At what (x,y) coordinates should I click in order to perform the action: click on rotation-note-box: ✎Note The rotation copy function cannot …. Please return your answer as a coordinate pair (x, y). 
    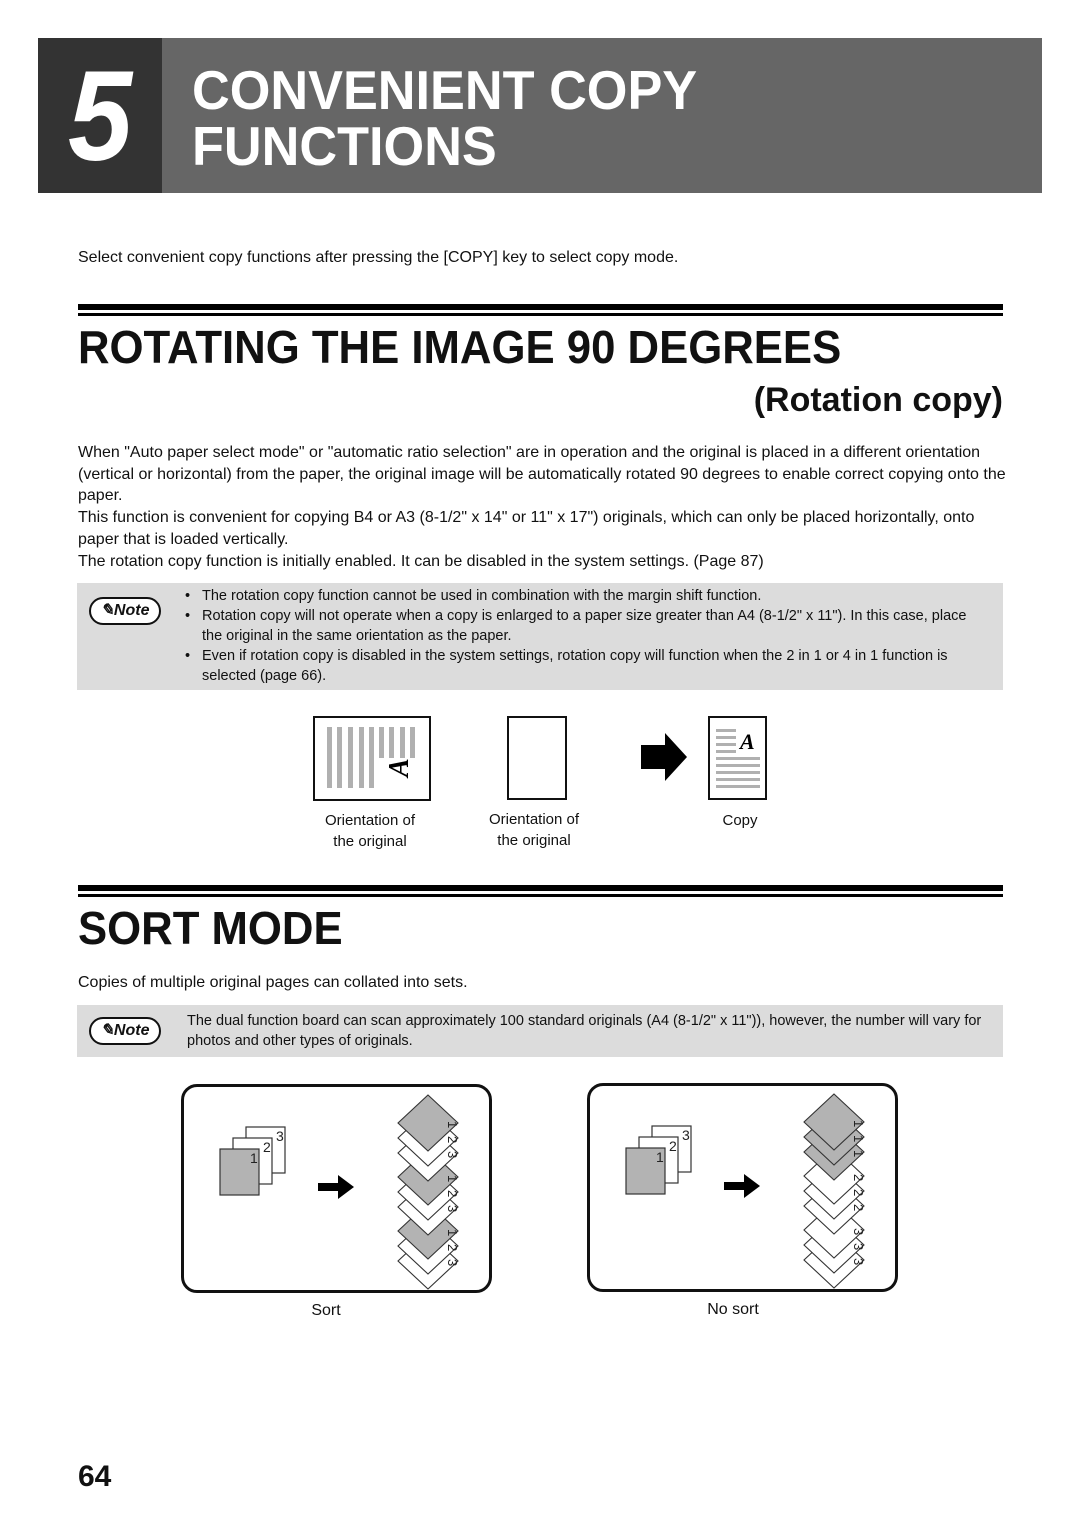
    Looking at the image, I should click on (540, 636).